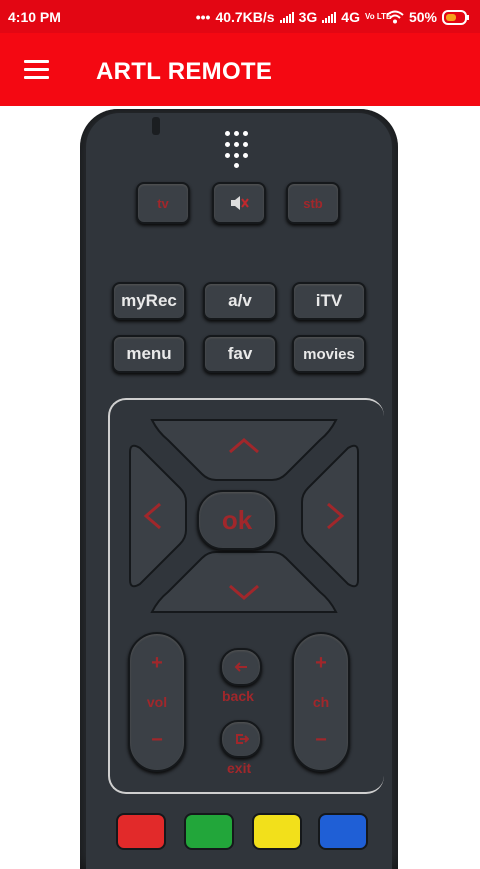  I want to click on numpad-icon, so click(239, 151).